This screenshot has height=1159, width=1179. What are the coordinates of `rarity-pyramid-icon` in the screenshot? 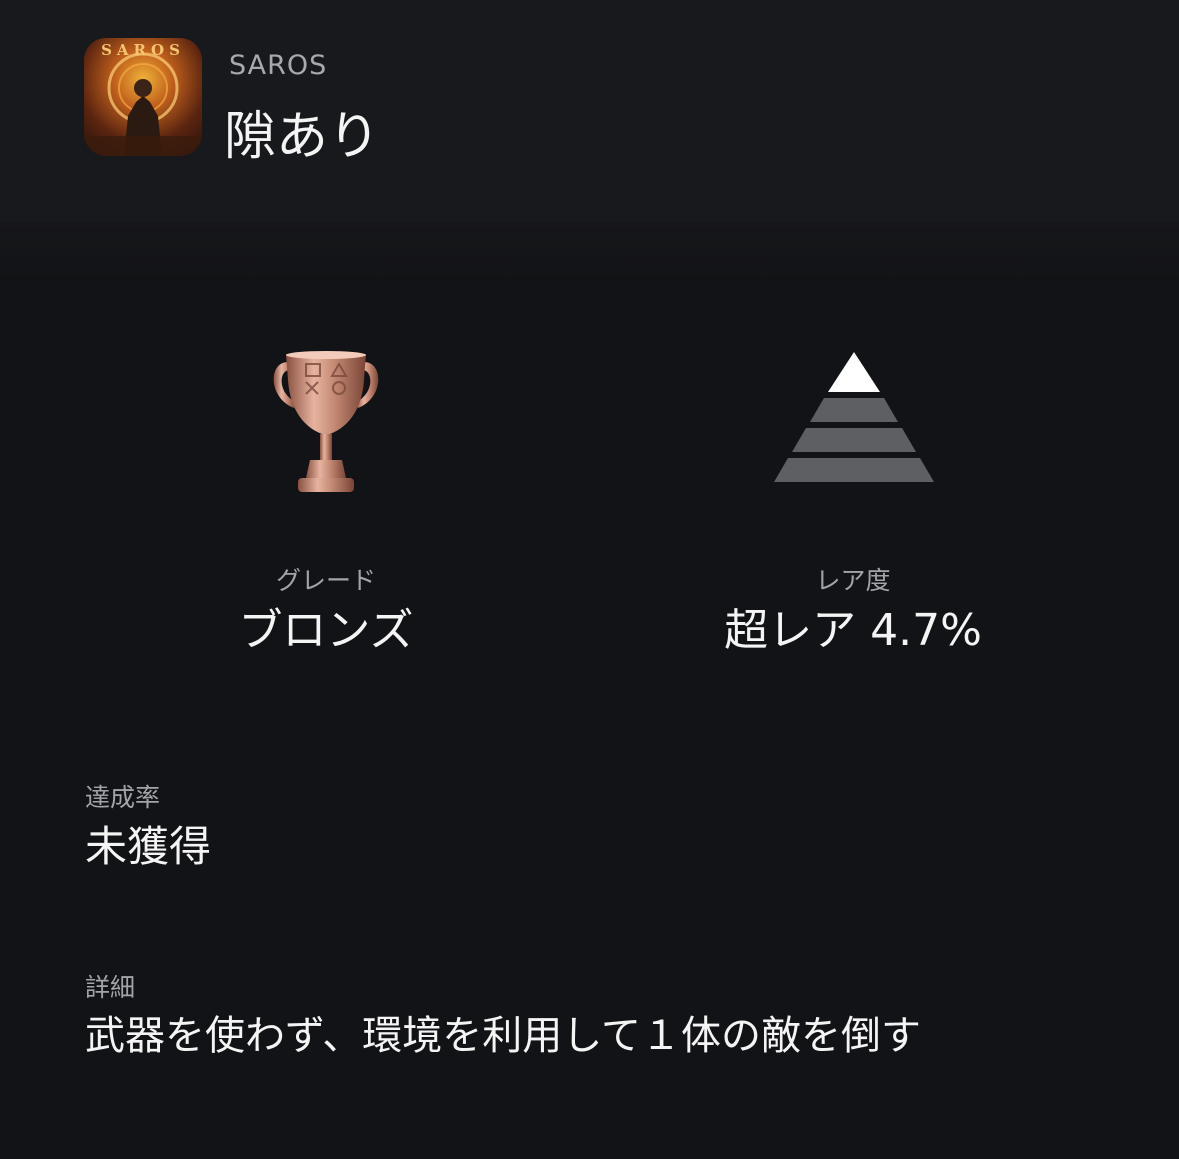 It's located at (854, 419).